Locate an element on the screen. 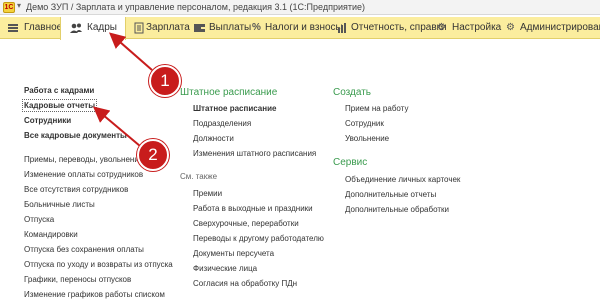 The height and width of the screenshot is (305, 600). annotation-arrows is located at coordinates (122, 89).